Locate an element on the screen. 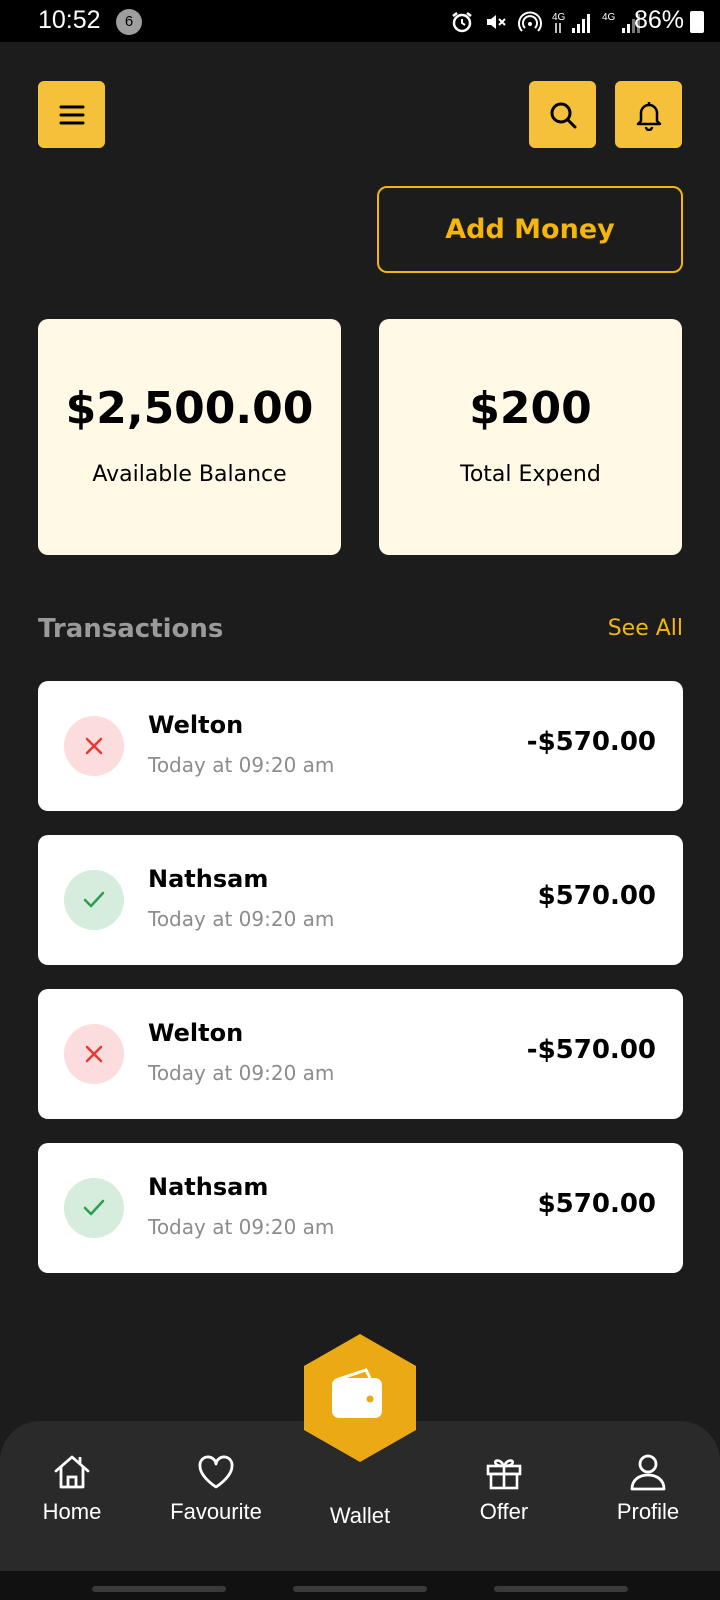 The image size is (720, 1600). available-balance-label: Available Balance is located at coordinates (189, 474).